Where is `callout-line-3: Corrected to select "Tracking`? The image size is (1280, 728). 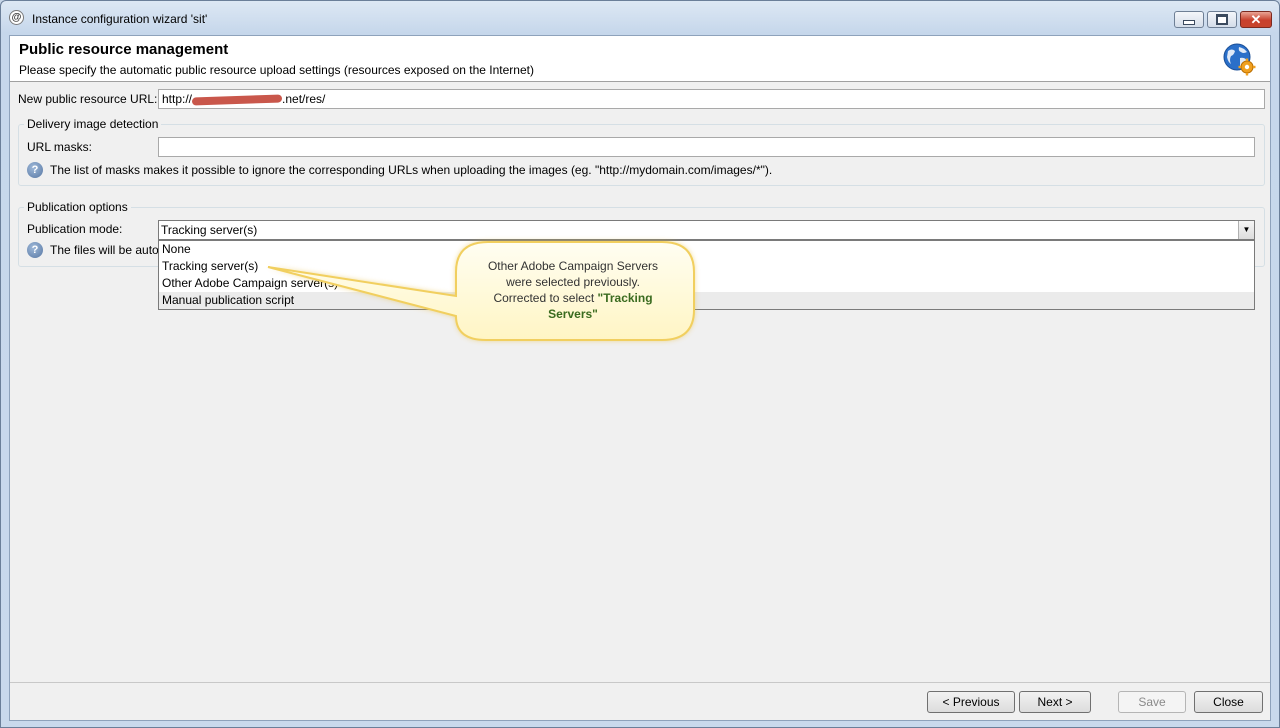
callout-line-3: Corrected to select "Tracking is located at coordinates (573, 298).